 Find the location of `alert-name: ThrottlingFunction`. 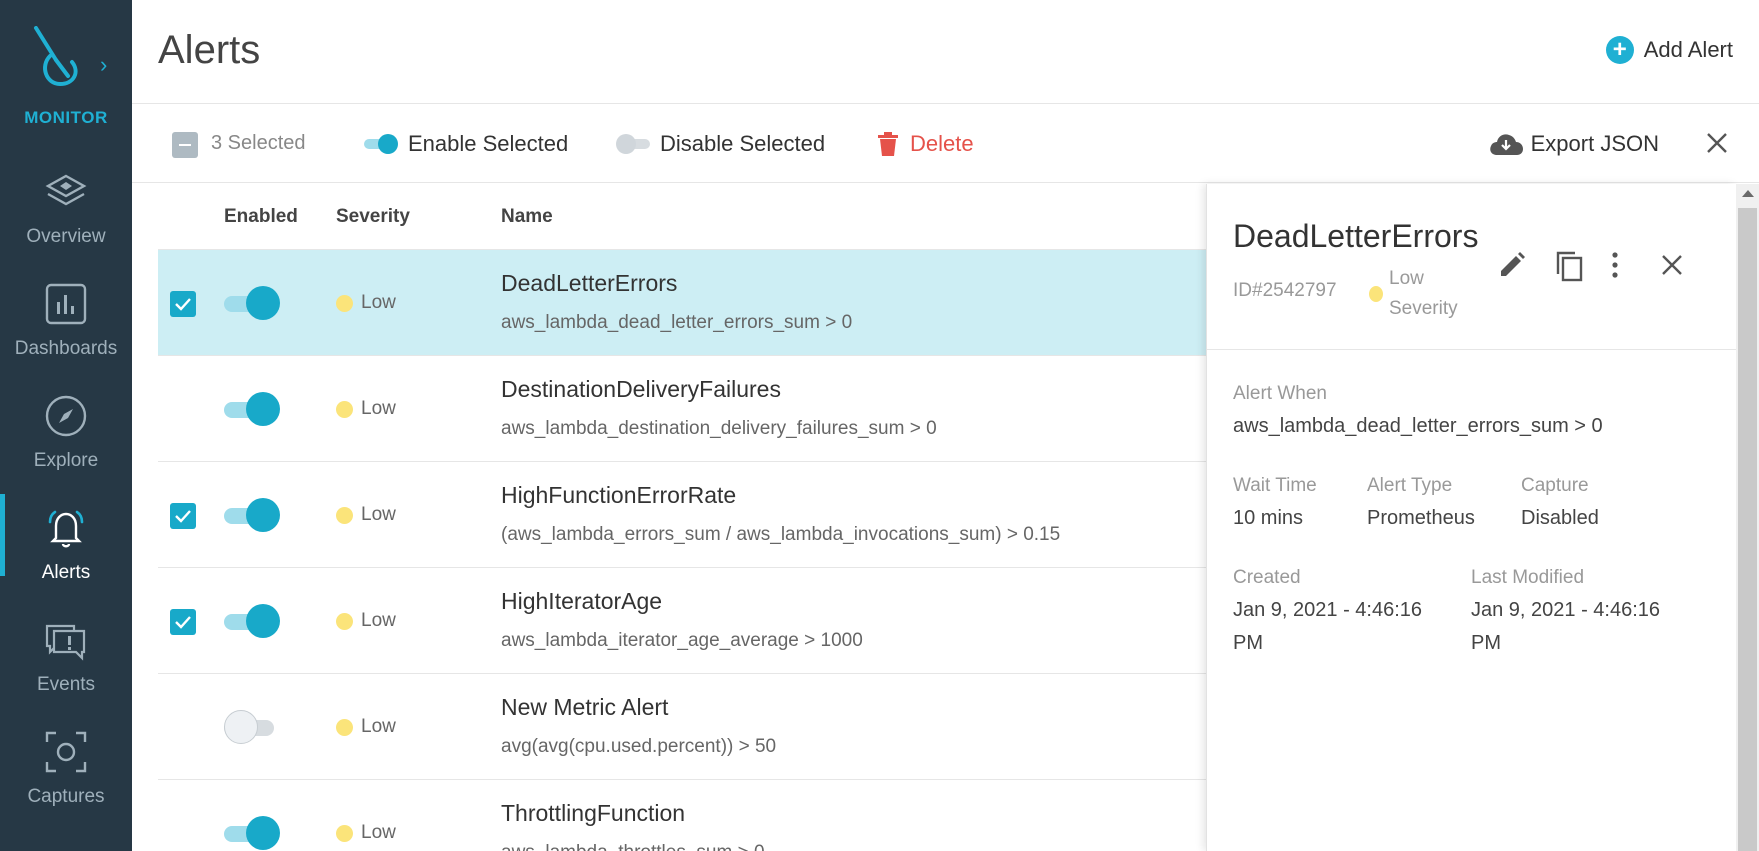

alert-name: ThrottlingFunction is located at coordinates (593, 813).